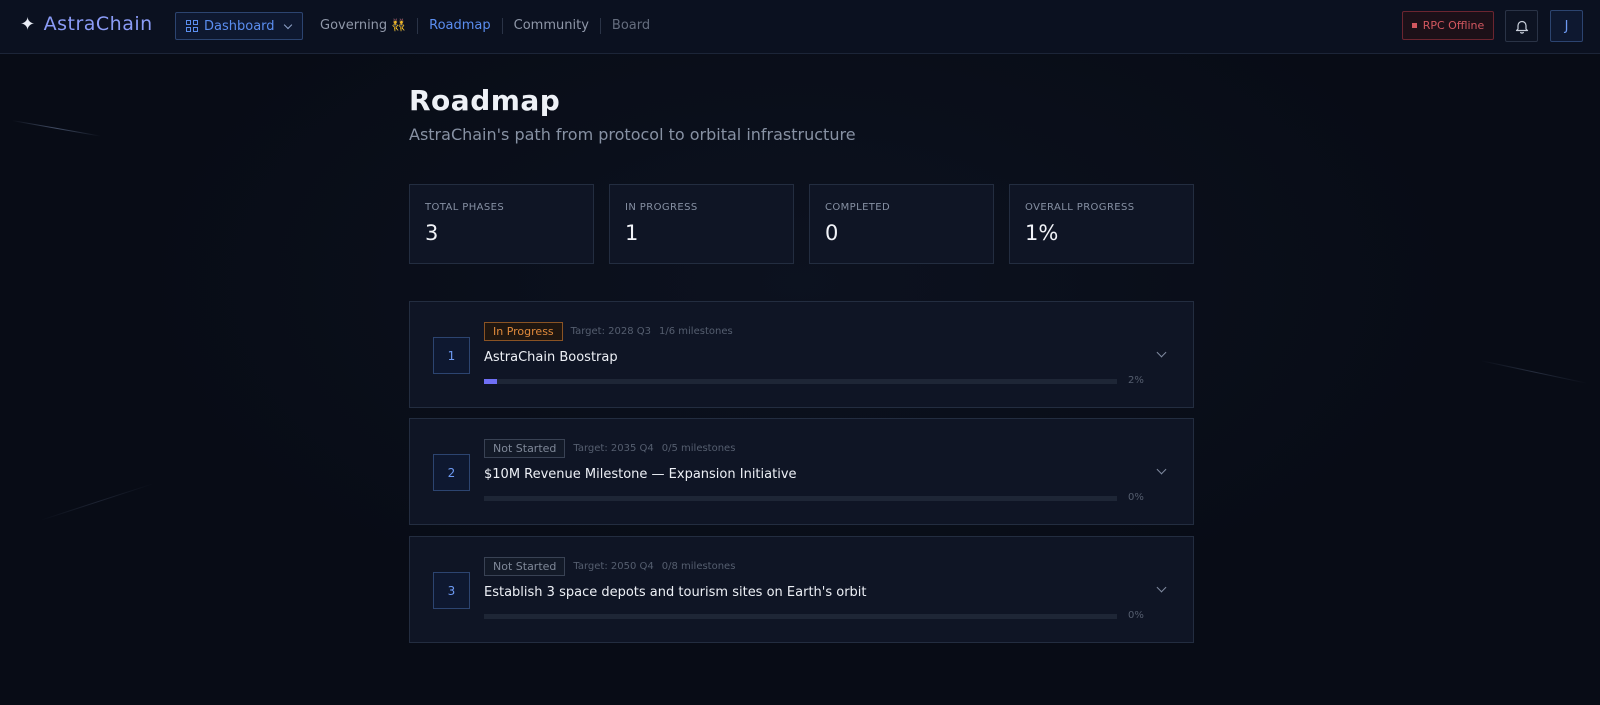 Image resolution: width=1600 pixels, height=705 pixels. What do you see at coordinates (696, 331) in the screenshot?
I see `phase-milestones: 1/6 milestones` at bounding box center [696, 331].